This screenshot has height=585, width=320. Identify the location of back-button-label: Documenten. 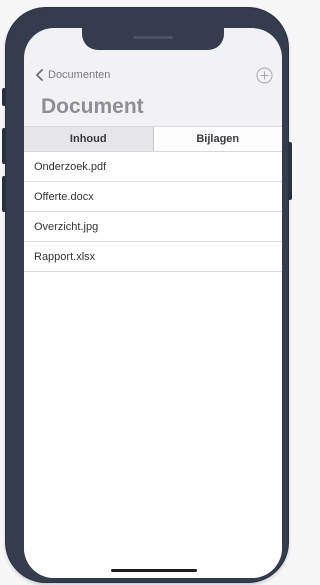
(79, 75).